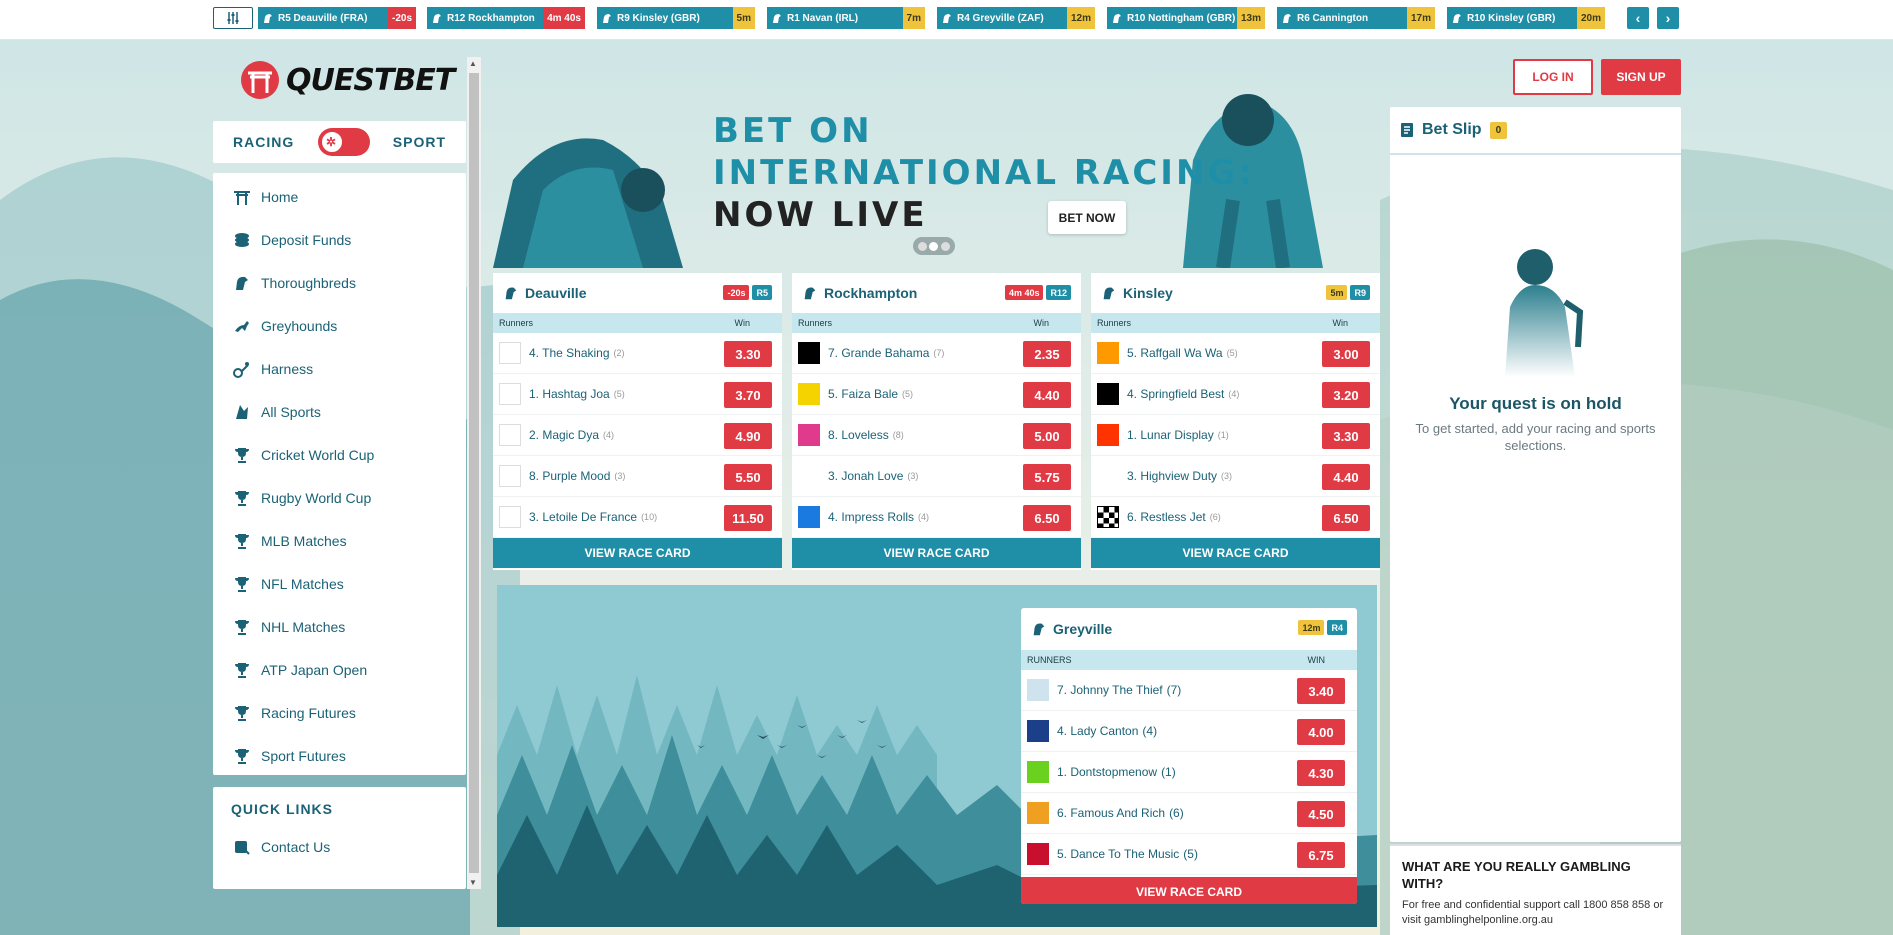 This screenshot has width=1893, height=935. What do you see at coordinates (1638, 18) in the screenshot?
I see `ticker-prev-button: ‹` at bounding box center [1638, 18].